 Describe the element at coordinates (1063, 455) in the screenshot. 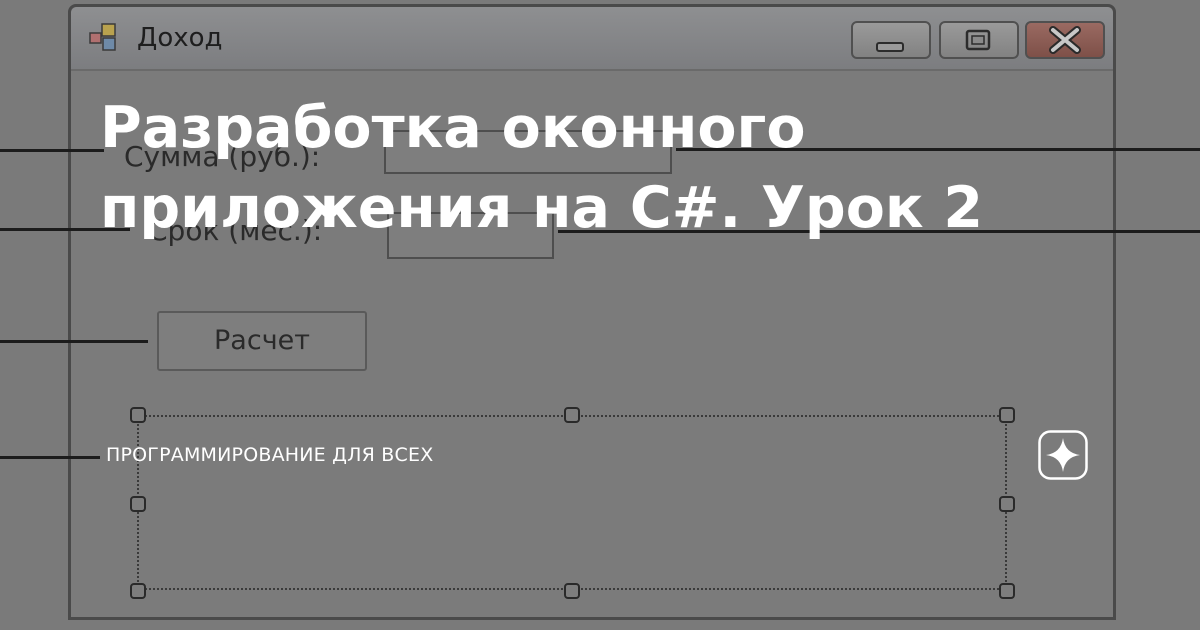

I see `dzen-sparkle-icon` at that location.